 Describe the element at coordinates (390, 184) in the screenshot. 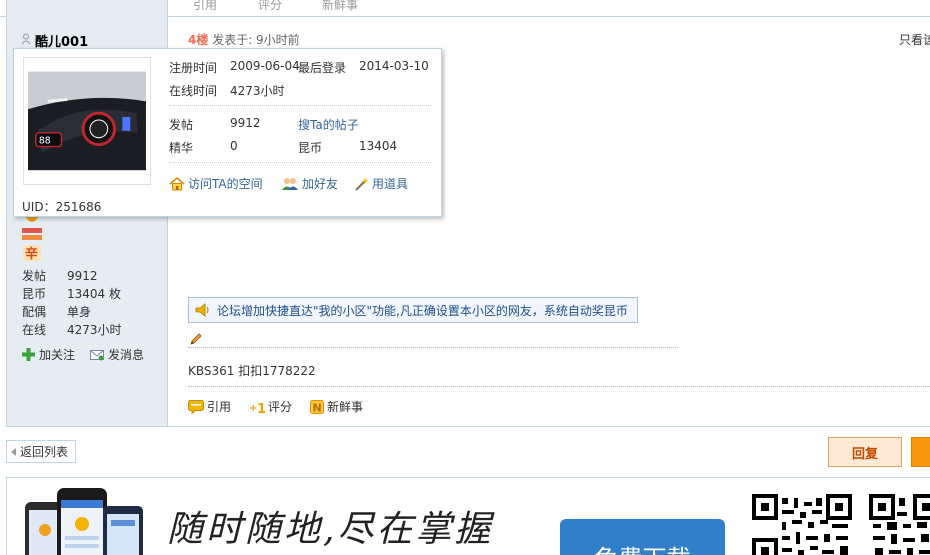

I see `use-tool-label: 用道具` at that location.